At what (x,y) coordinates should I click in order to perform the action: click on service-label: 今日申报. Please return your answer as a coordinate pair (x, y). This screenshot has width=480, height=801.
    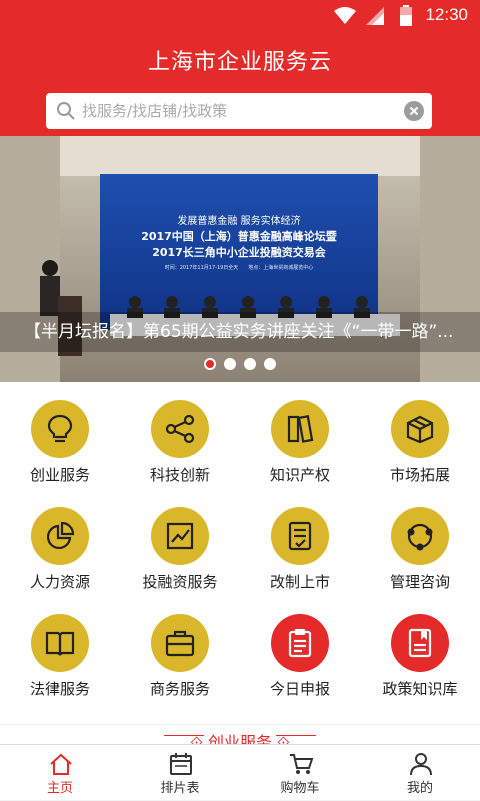
    Looking at the image, I should click on (299, 689).